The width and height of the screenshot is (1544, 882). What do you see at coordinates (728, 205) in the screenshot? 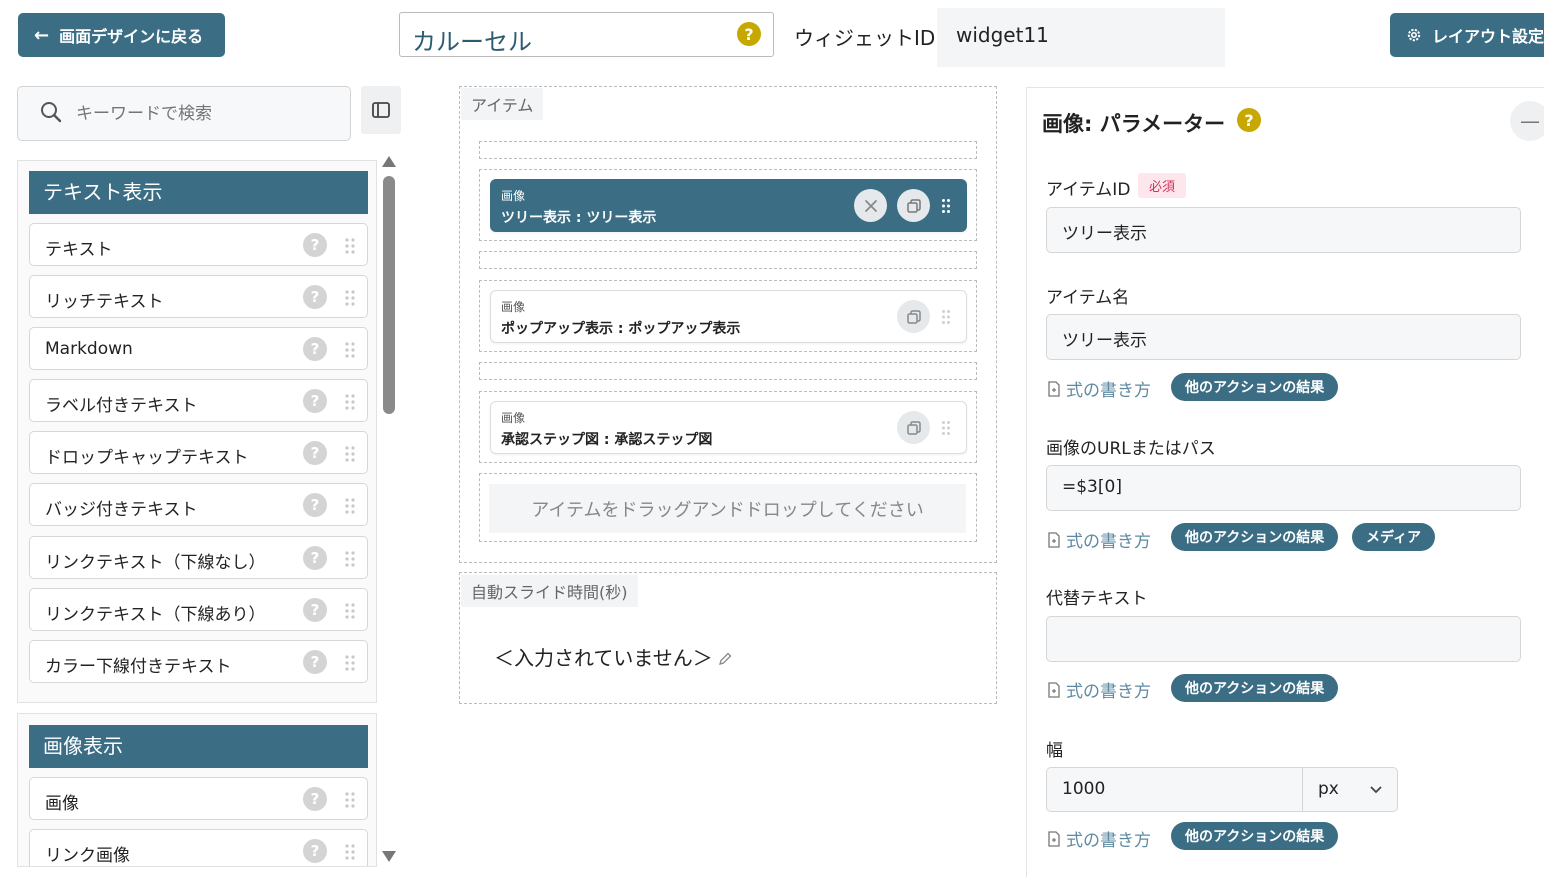
I see `carousel-item-card: 画像 ツリー表示 : ツリー表示` at bounding box center [728, 205].